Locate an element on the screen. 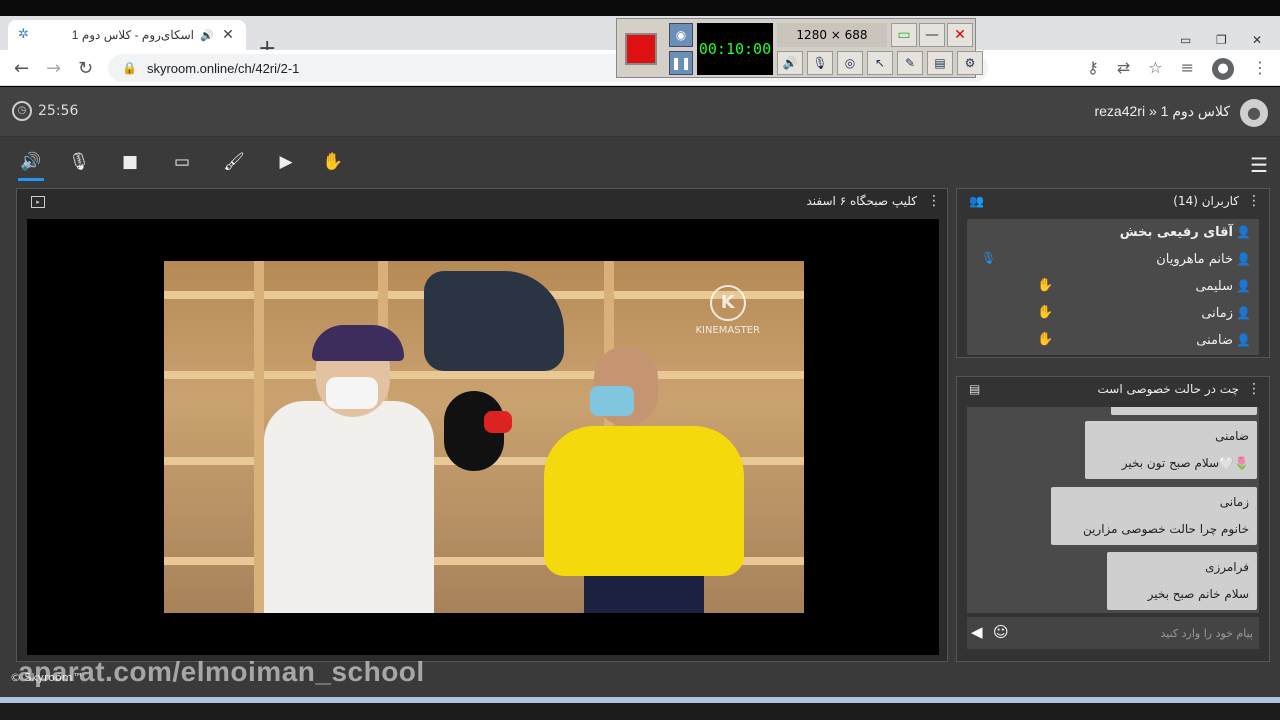 The width and height of the screenshot is (1280, 720). screen-share-icon: ▭ is located at coordinates (182, 162).